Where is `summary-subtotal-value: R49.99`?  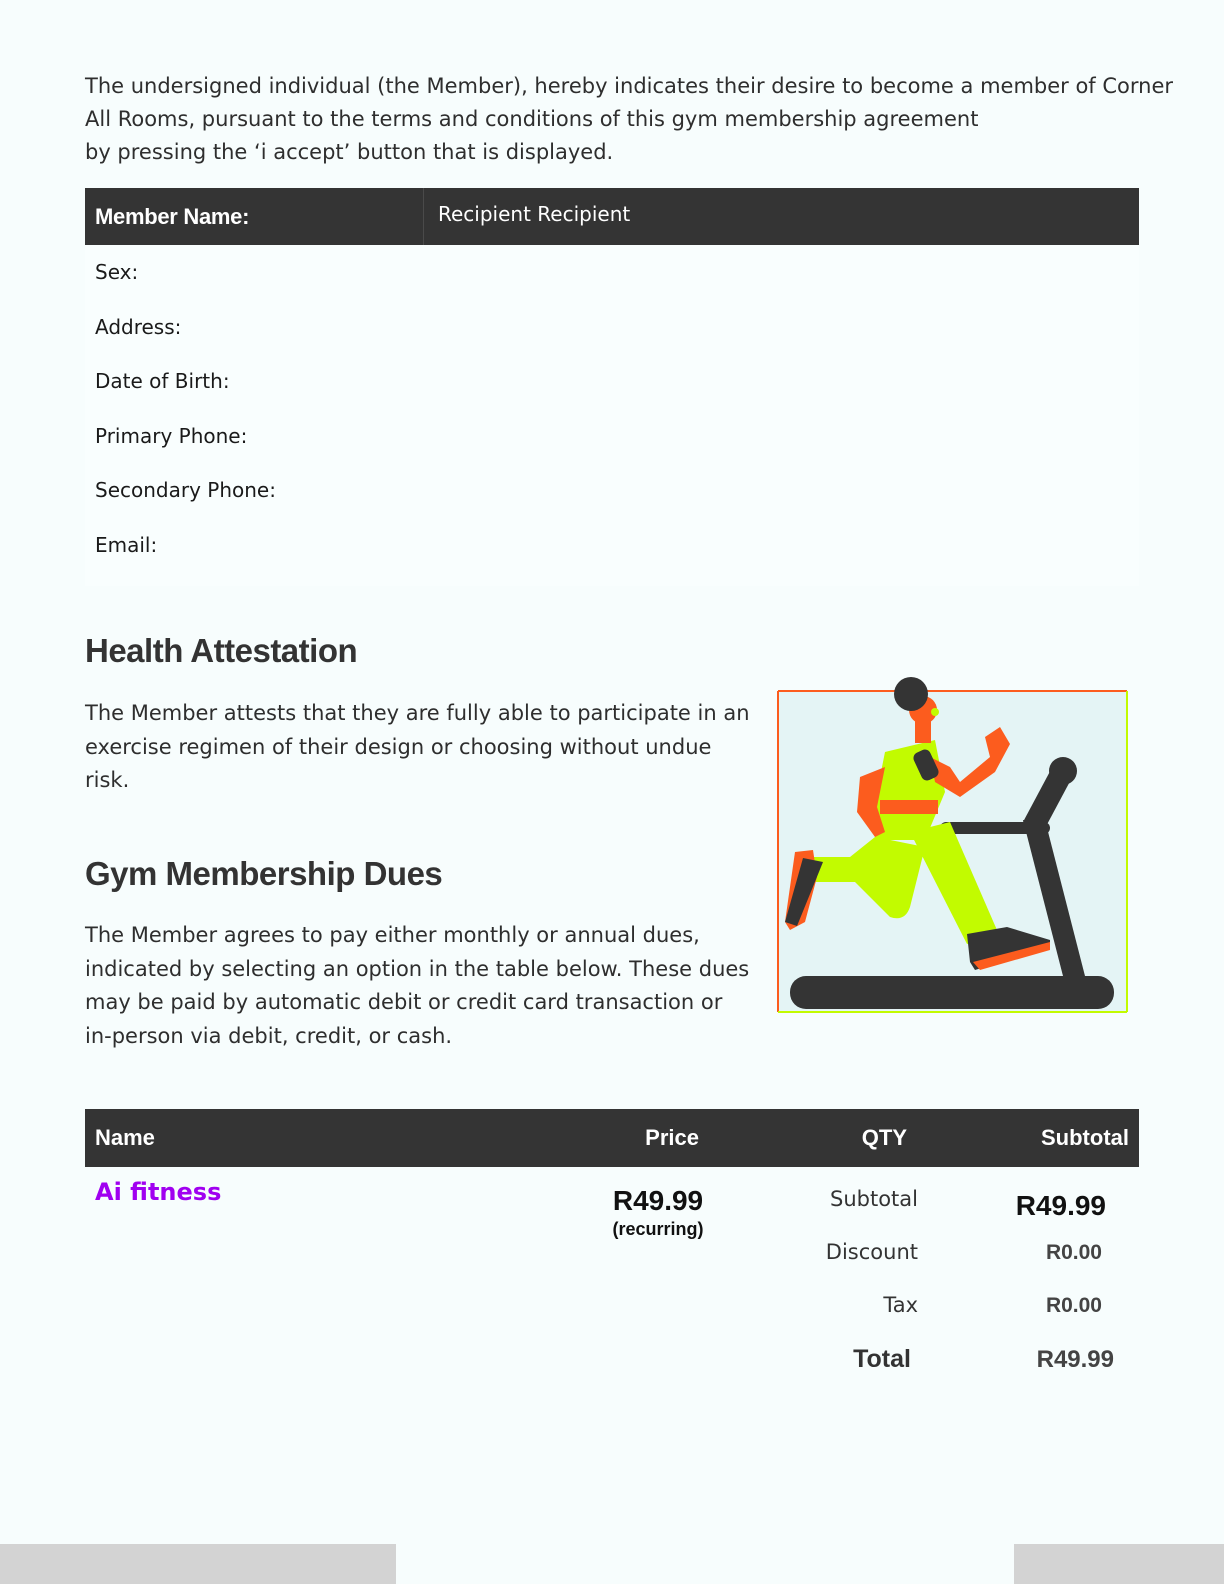
summary-subtotal-value: R49.99 is located at coordinates (1060, 1205).